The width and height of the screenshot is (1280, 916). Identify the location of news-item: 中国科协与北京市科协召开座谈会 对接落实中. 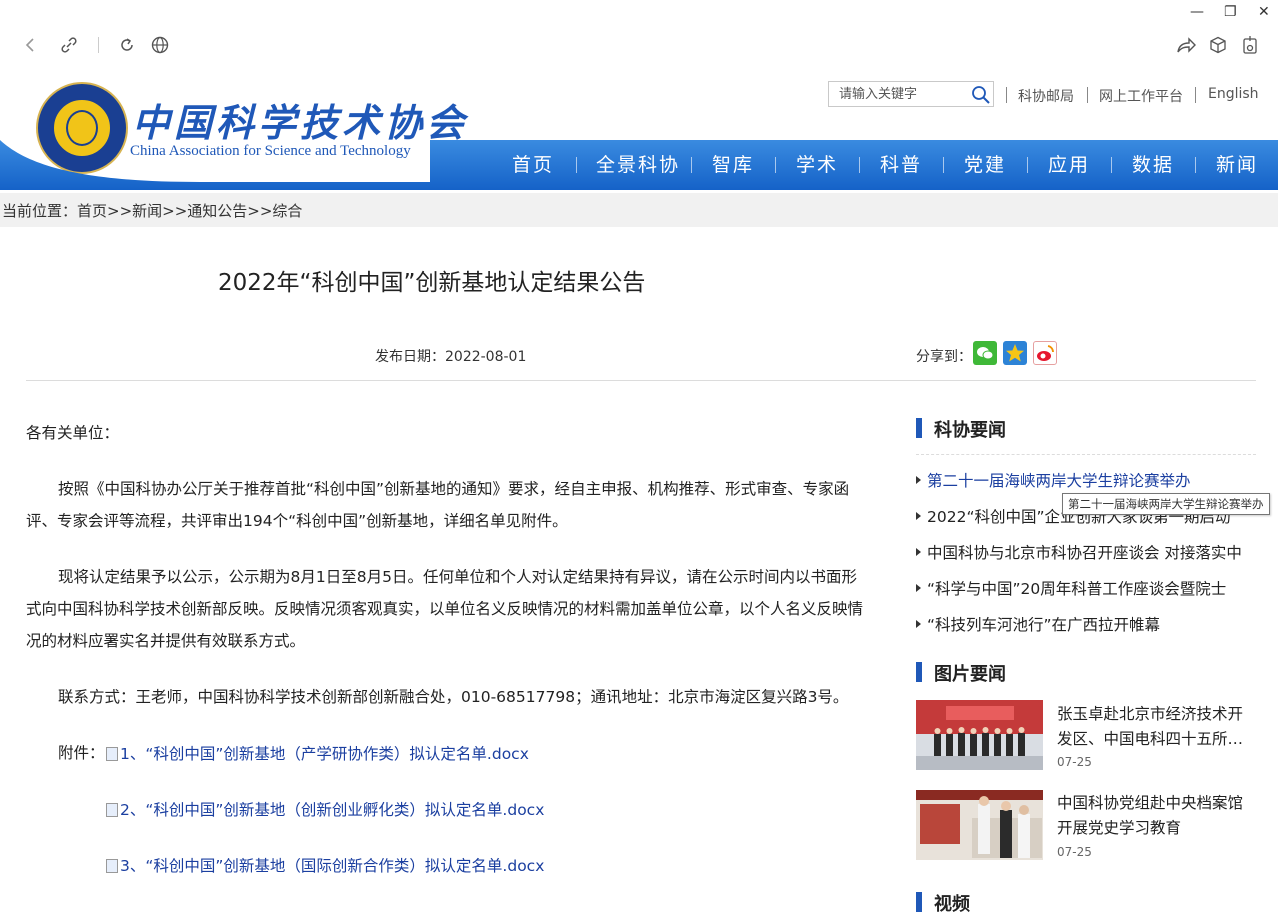
(1079, 552).